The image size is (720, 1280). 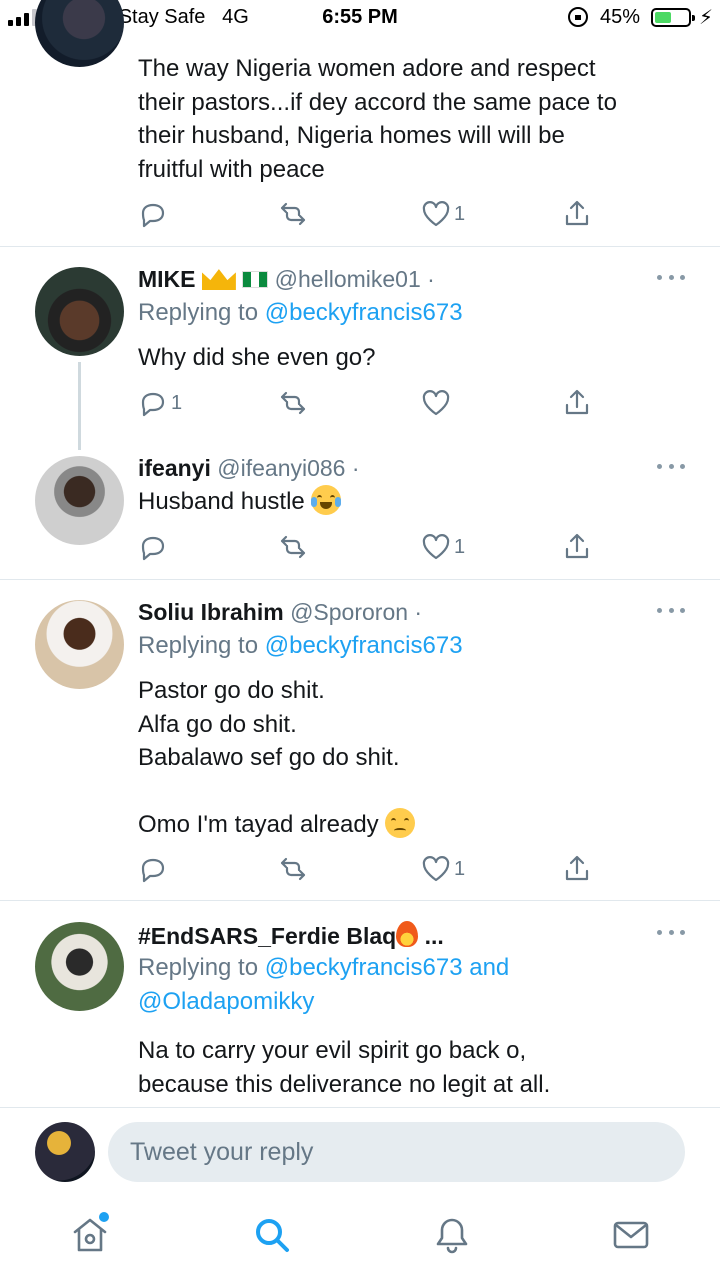 I want to click on reply-count: 1, so click(x=177, y=402).